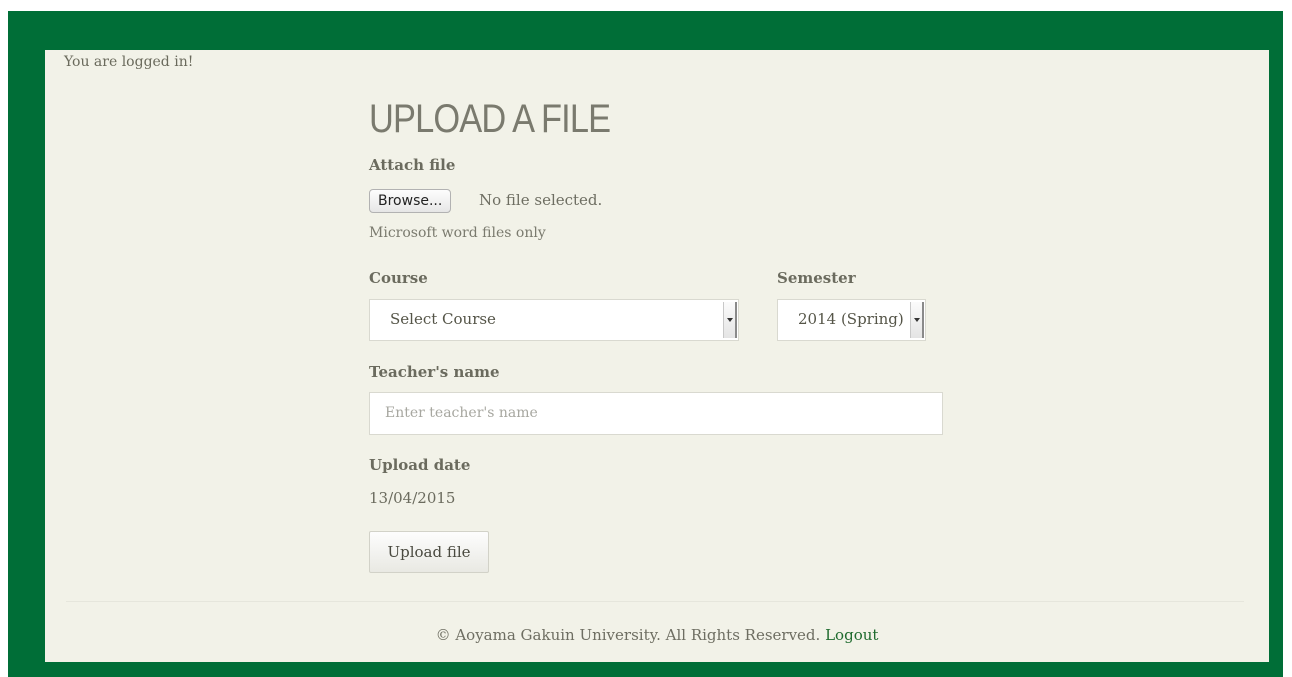 The height and width of the screenshot is (677, 1292). What do you see at coordinates (656, 413) in the screenshot?
I see `teacher-name-input: Enter teacher's name` at bounding box center [656, 413].